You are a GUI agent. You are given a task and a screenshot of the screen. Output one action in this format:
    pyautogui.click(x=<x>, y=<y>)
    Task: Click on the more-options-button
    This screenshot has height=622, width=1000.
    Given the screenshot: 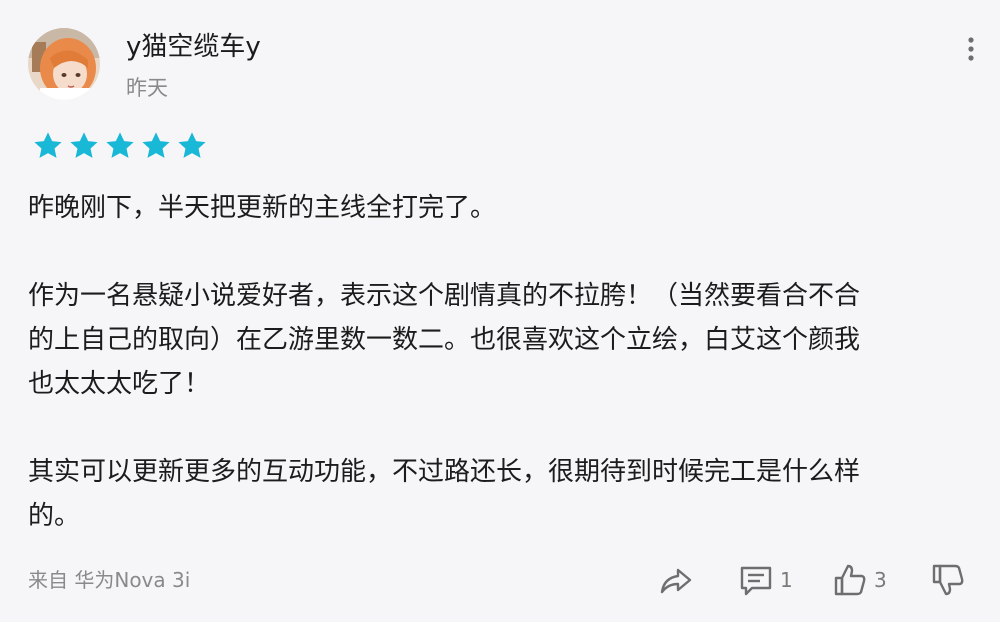 What is the action you would take?
    pyautogui.click(x=971, y=49)
    